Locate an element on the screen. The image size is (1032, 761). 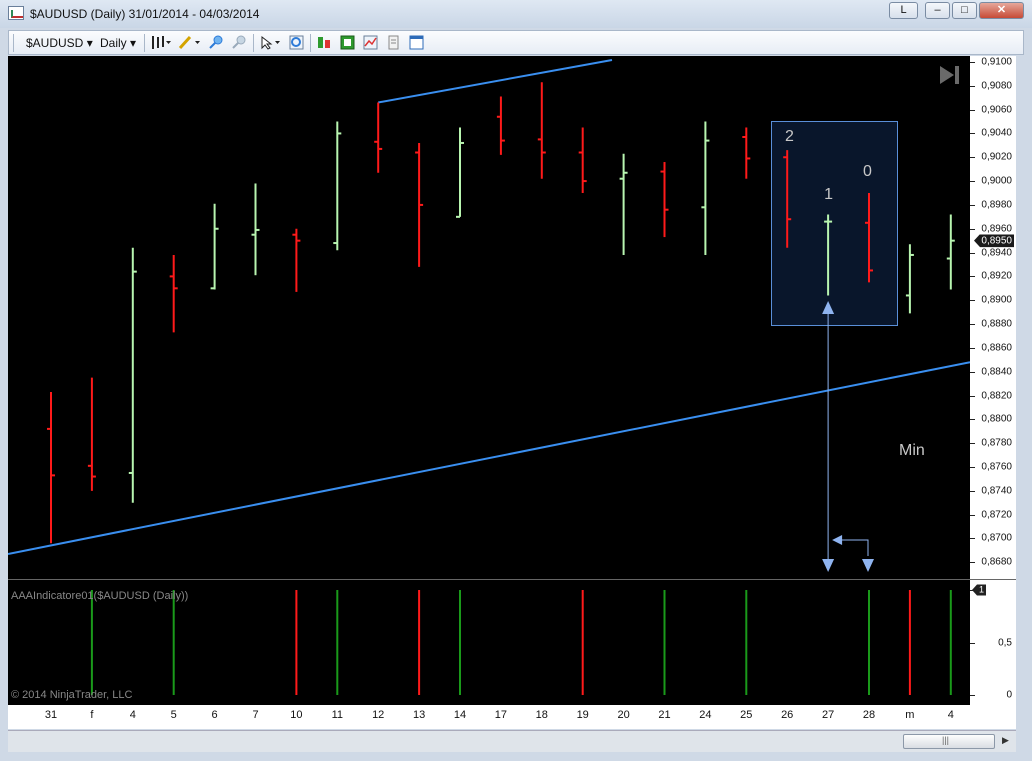
min-label: Min is located at coordinates (912, 450).